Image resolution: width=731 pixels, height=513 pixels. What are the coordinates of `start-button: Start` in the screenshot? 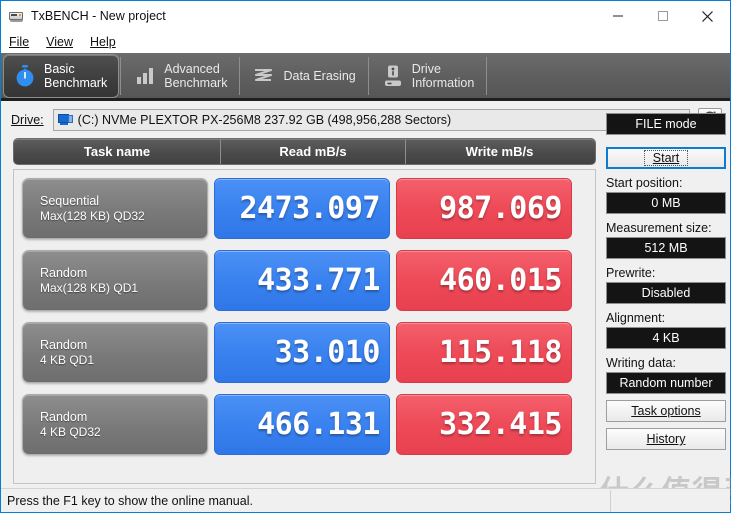 It's located at (666, 158).